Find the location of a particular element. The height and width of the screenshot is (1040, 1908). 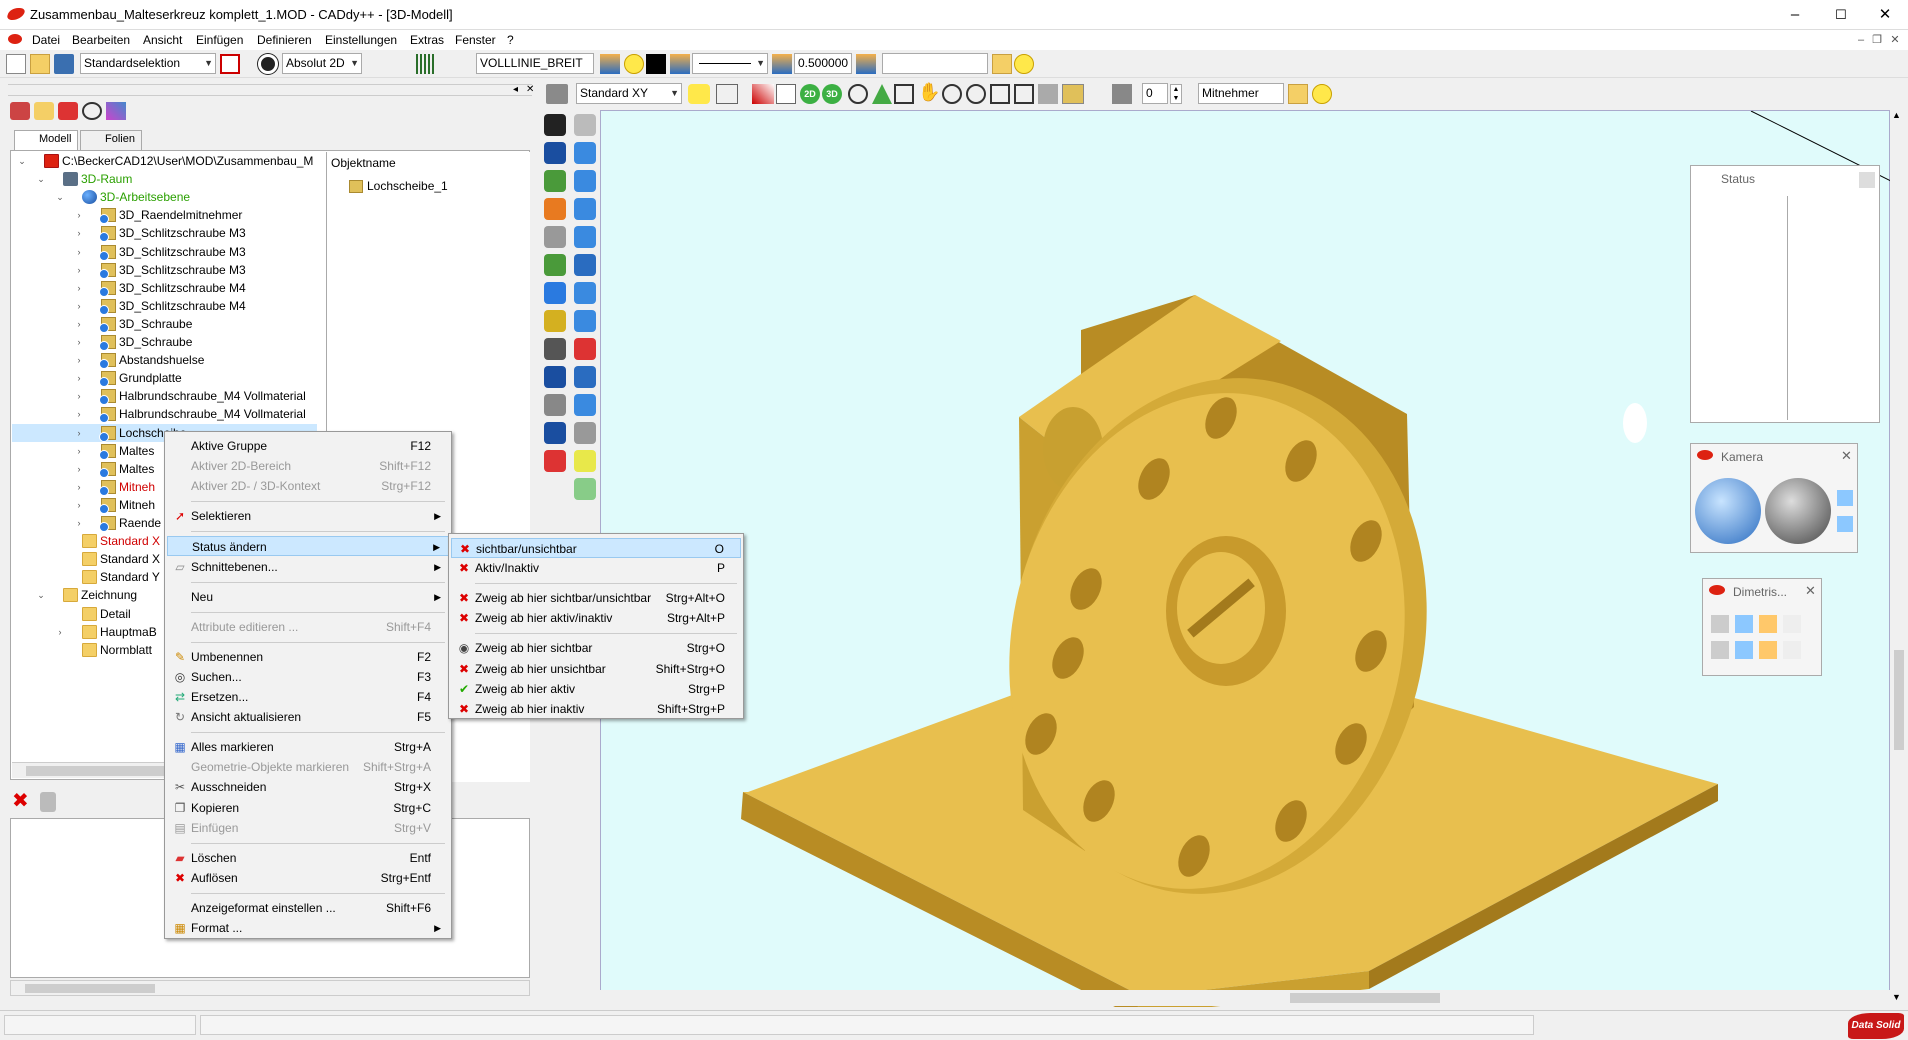

view-cube-1-icon is located at coordinates (1720, 624).